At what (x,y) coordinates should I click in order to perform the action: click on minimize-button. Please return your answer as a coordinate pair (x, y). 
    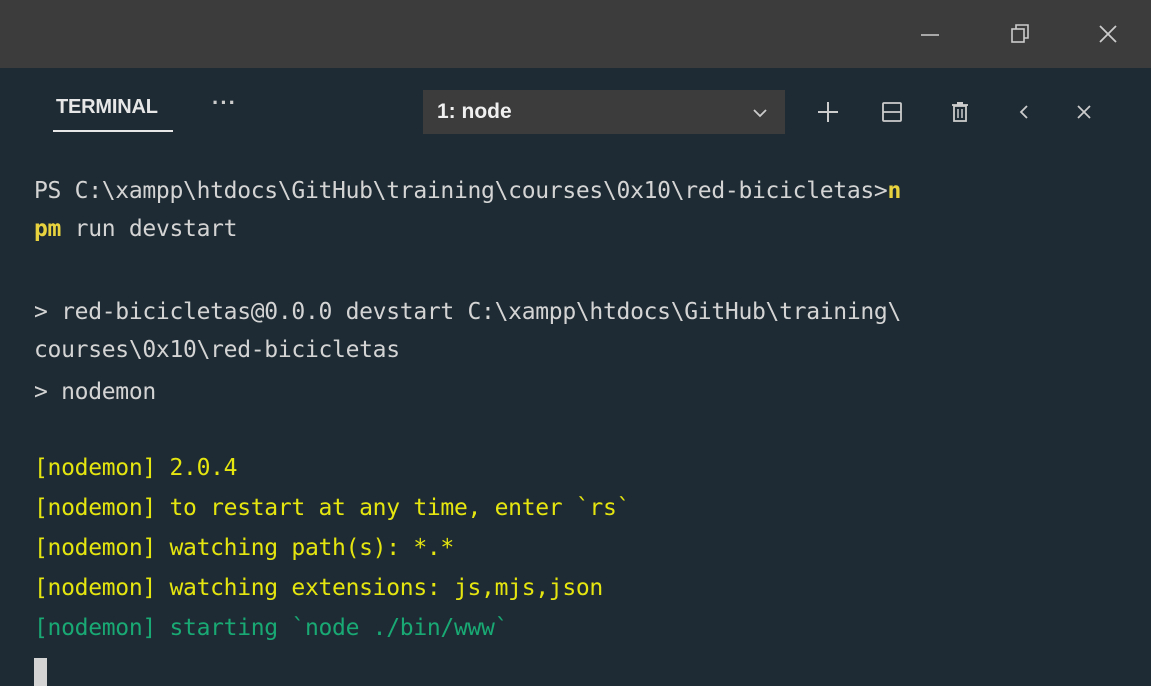
    Looking at the image, I should click on (930, 34).